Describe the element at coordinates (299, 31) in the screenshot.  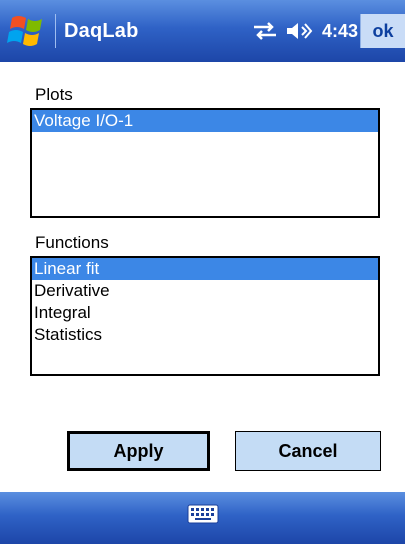
I see `volume-icon` at that location.